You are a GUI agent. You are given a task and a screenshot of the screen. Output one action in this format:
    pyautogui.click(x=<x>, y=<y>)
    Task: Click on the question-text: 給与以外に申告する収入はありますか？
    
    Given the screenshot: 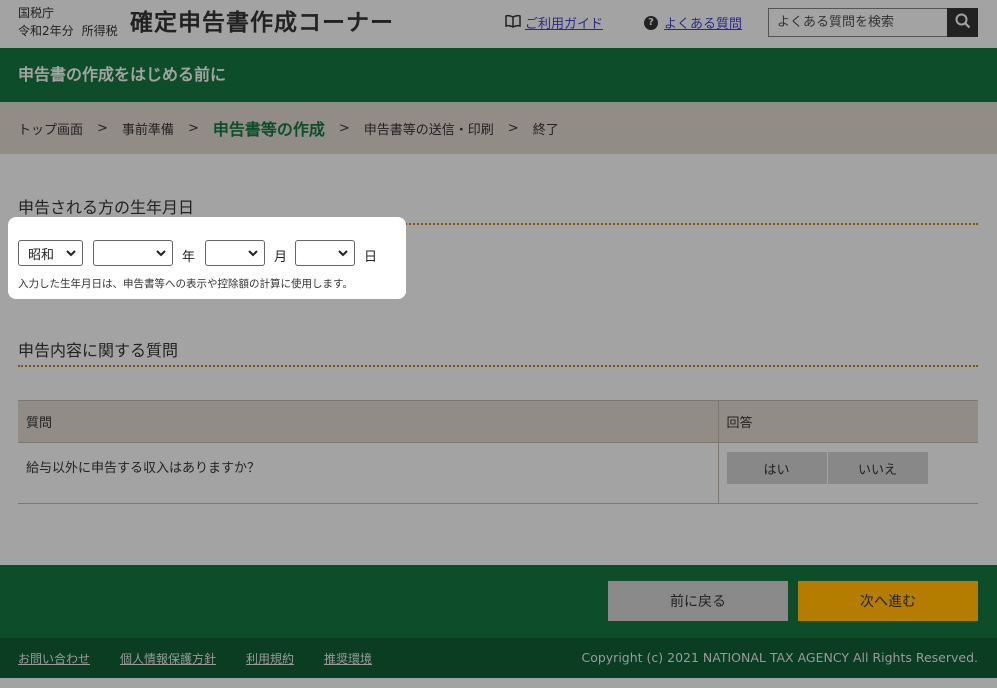 What is the action you would take?
    pyautogui.click(x=368, y=473)
    